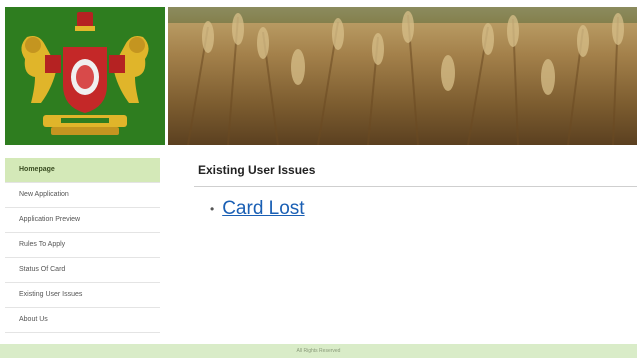 Image resolution: width=637 pixels, height=358 pixels. I want to click on sidebar-item-status-of-card: Status Of Card, so click(82, 270).